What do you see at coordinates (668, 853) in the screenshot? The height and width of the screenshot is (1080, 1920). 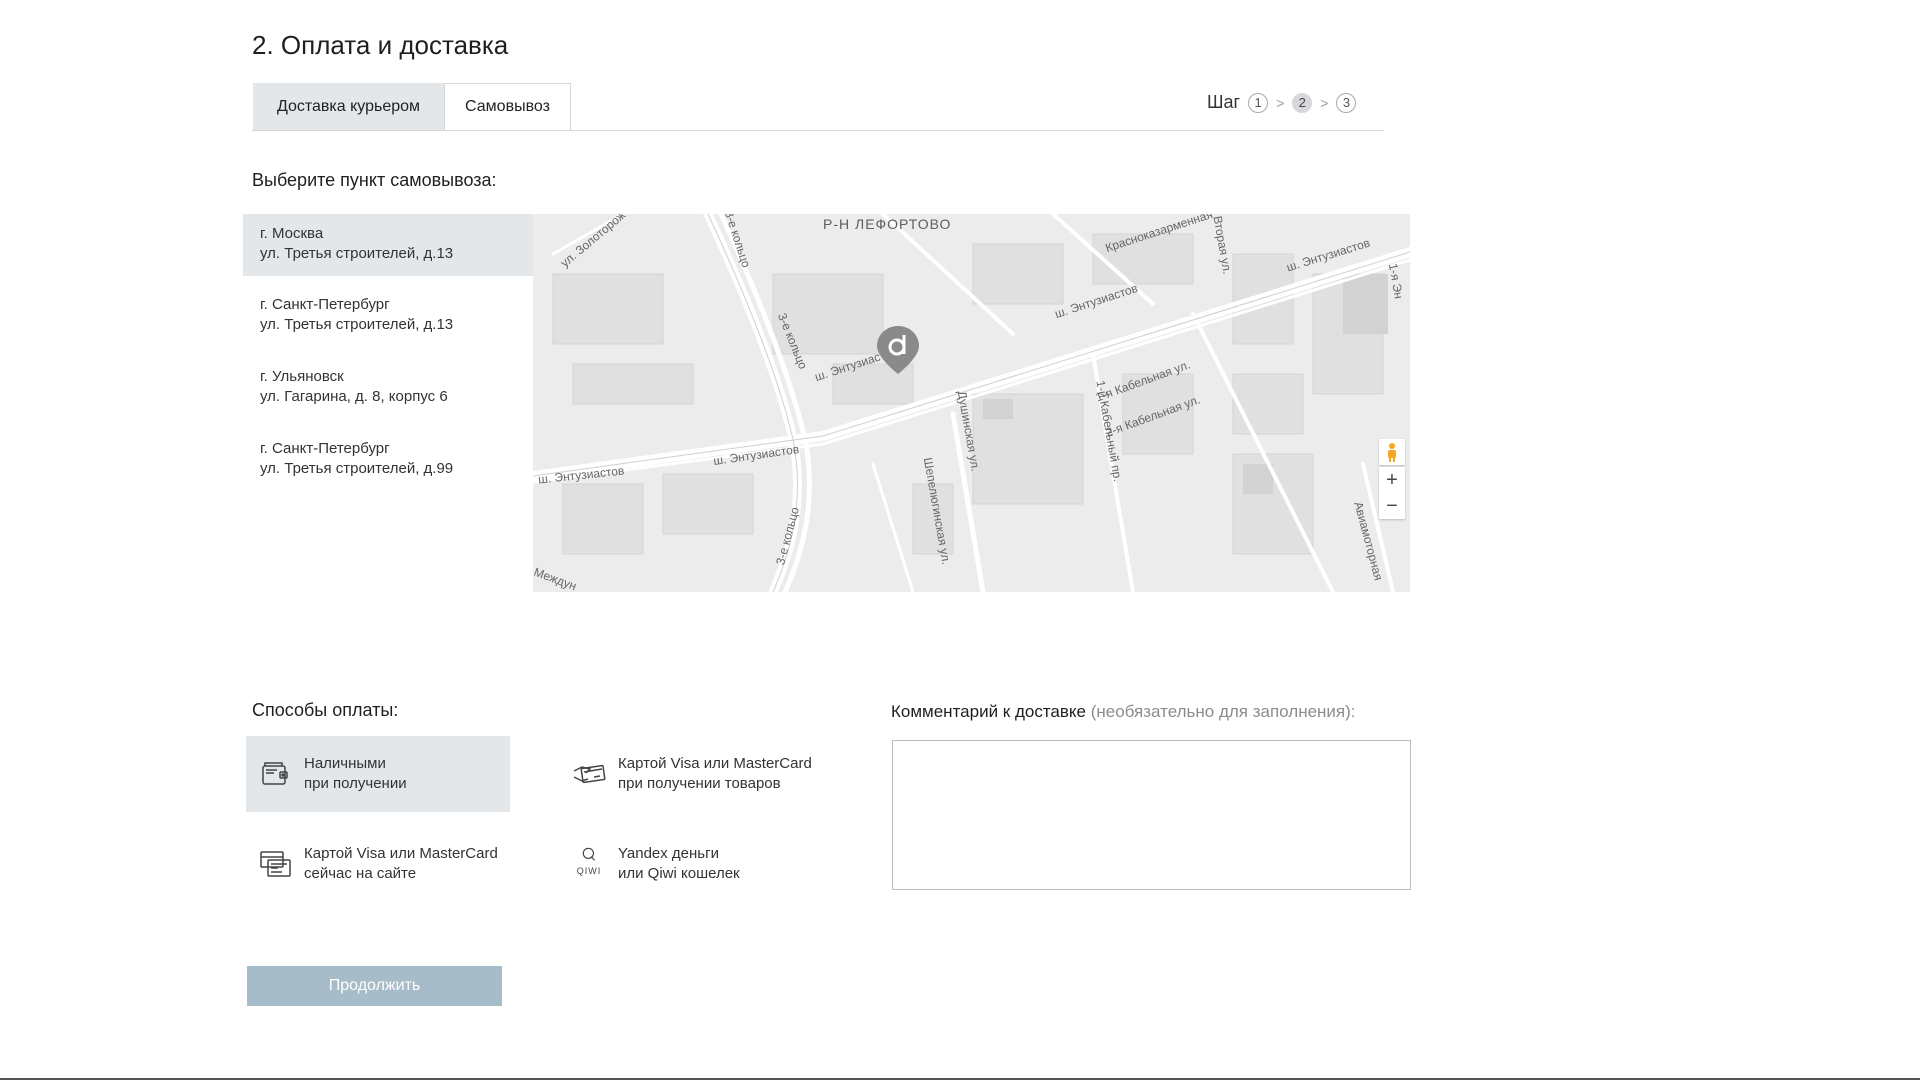 I see `payment-option-line1: Yandex деньги` at bounding box center [668, 853].